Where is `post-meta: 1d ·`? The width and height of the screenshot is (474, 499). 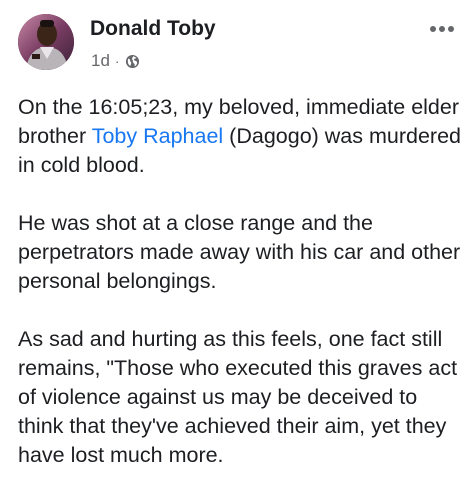
post-meta: 1d · is located at coordinates (115, 61).